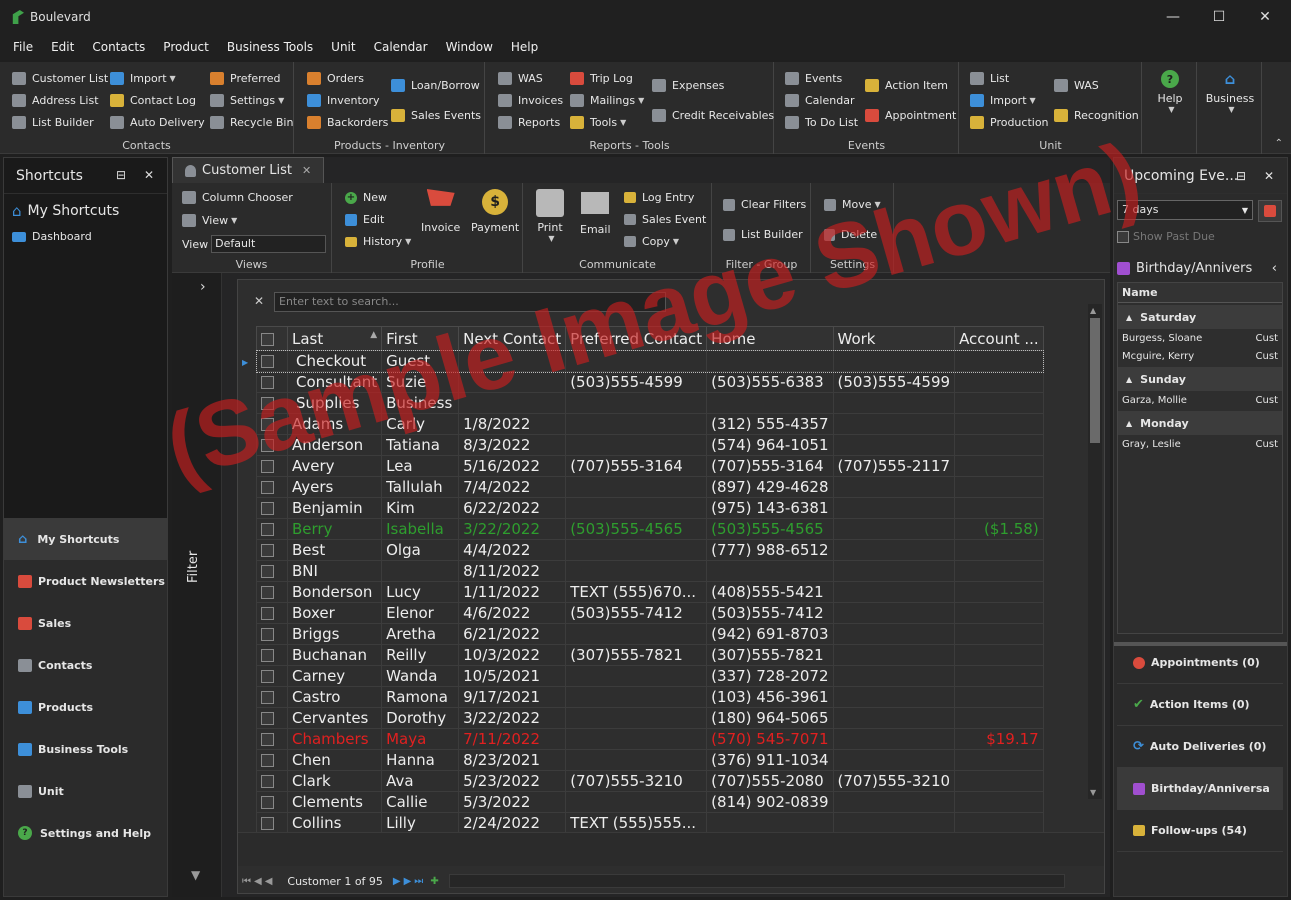  I want to click on nav-auto-deliveries: ⟳ Auto Deliveries (0), so click(1200, 747).